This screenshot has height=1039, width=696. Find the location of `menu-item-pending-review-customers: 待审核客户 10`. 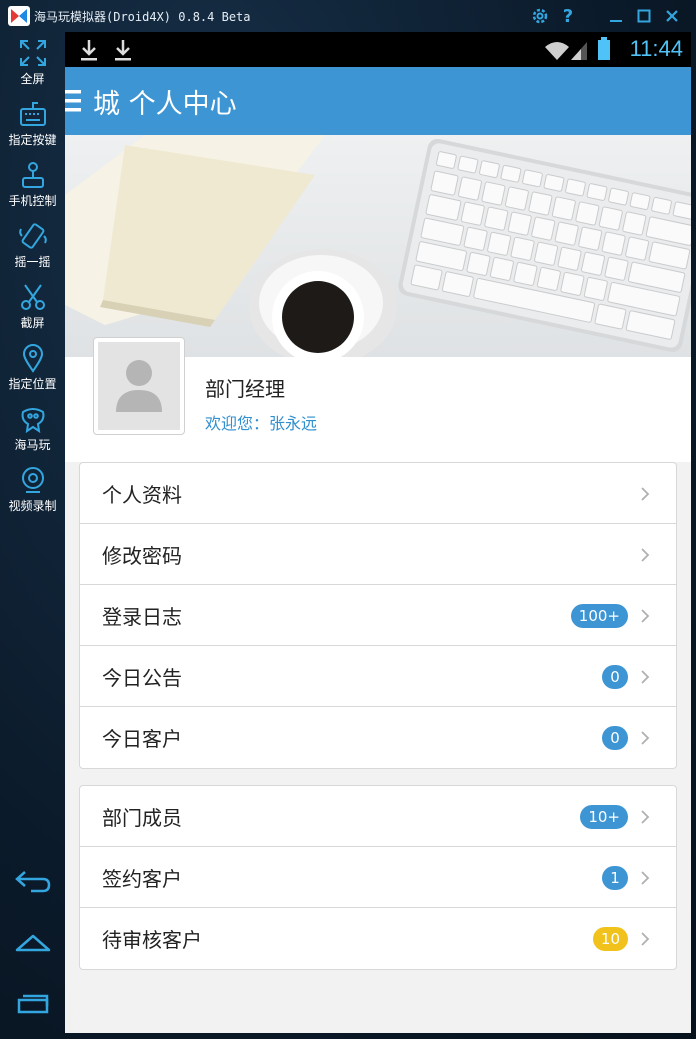

menu-item-pending-review-customers: 待审核客户 10 is located at coordinates (378, 938).